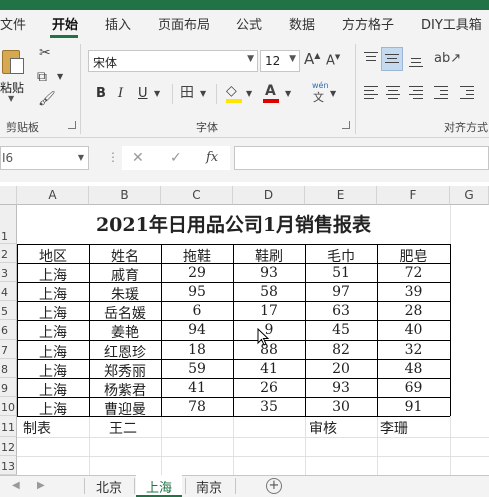 The width and height of the screenshot is (489, 497). Describe the element at coordinates (8, 330) in the screenshot. I see `row-header-6: 6` at that location.